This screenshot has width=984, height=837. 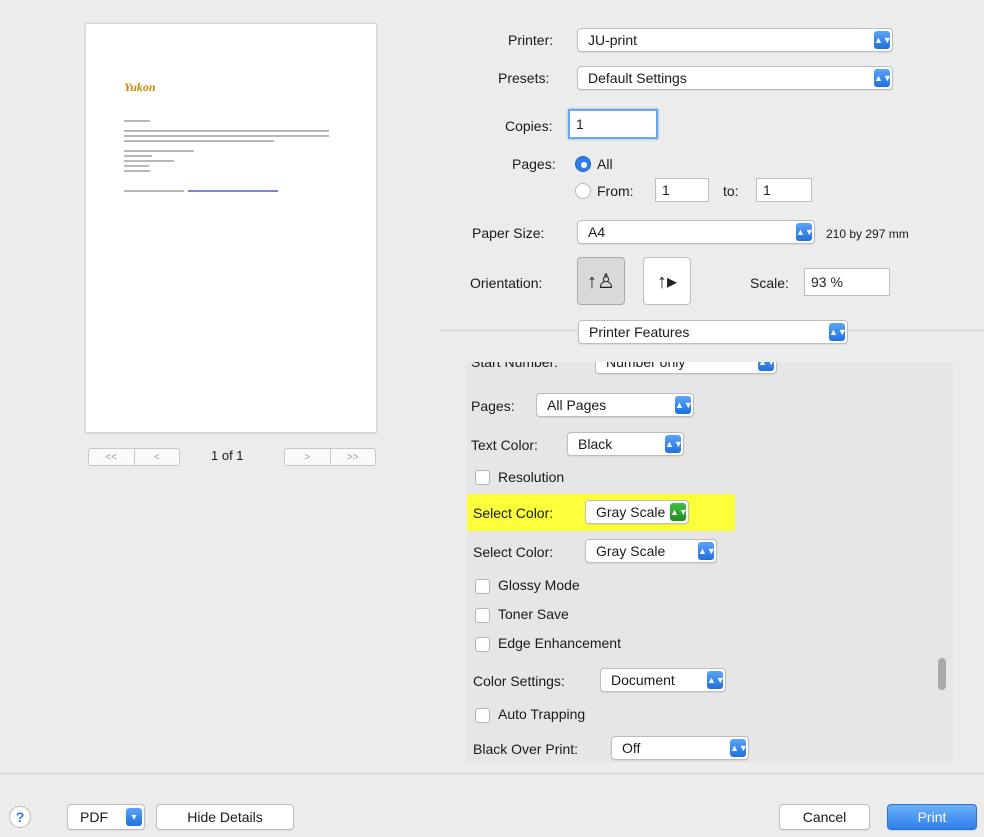 What do you see at coordinates (515, 366) in the screenshot?
I see `start-number-label: Start Number:` at bounding box center [515, 366].